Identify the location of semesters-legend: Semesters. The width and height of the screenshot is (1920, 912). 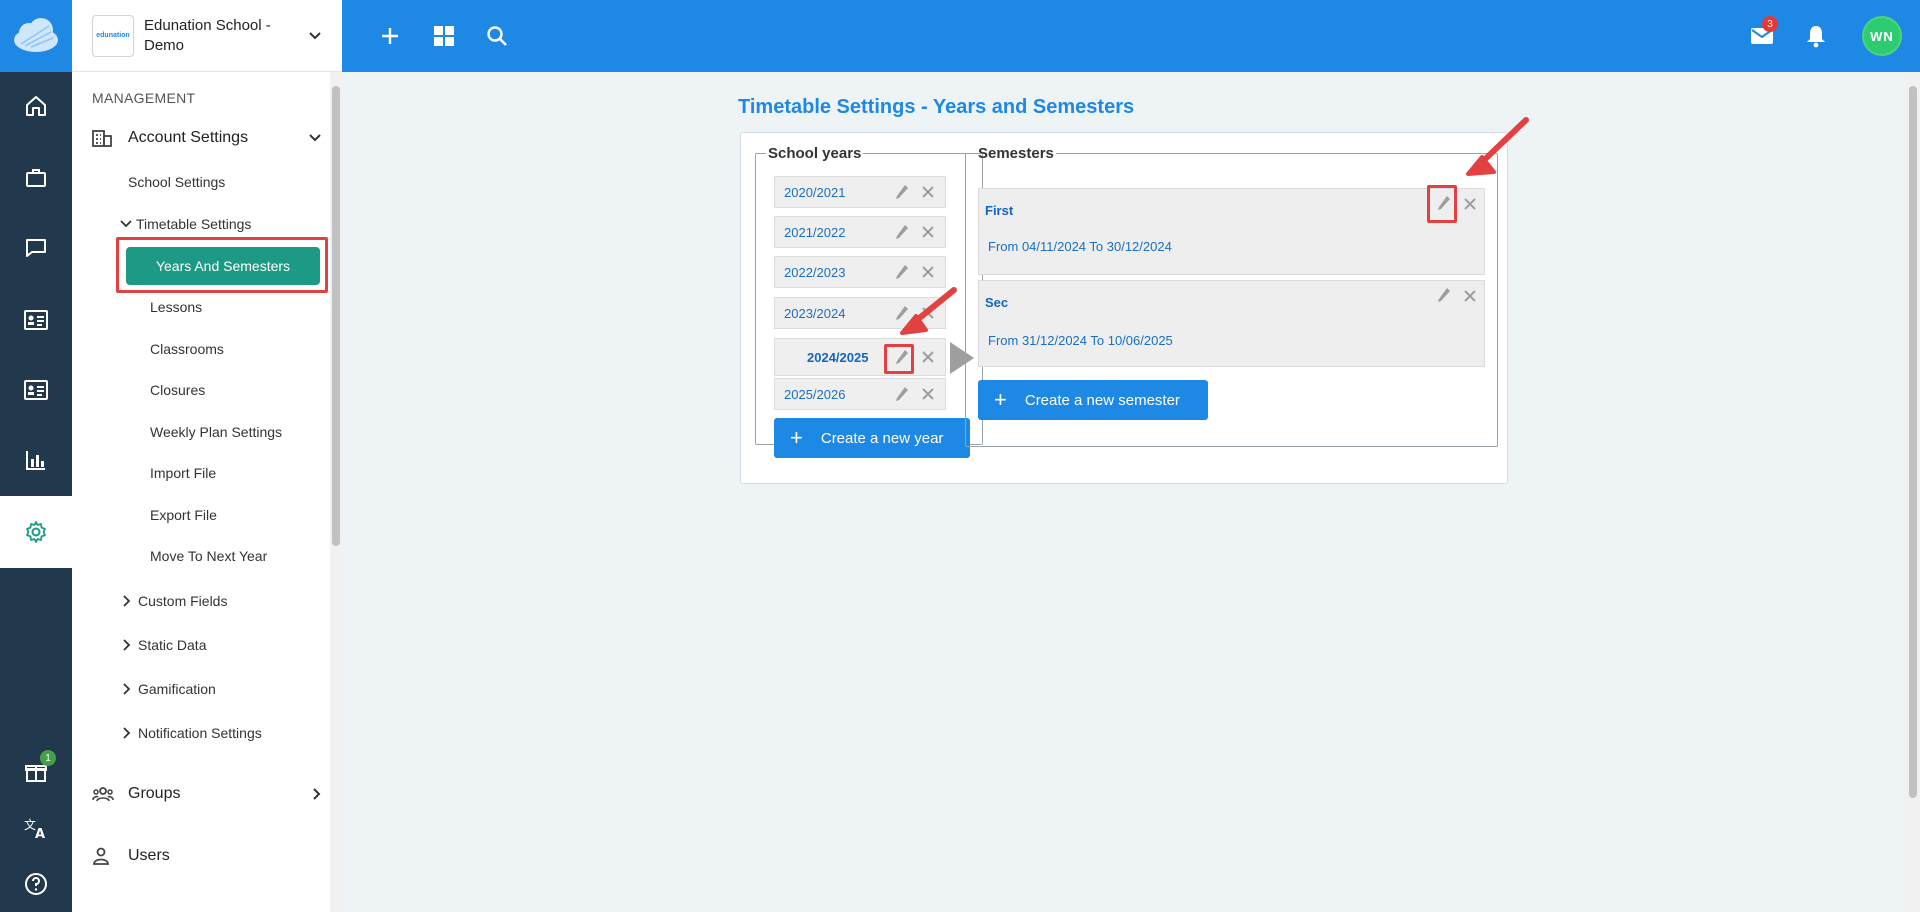
(1016, 153).